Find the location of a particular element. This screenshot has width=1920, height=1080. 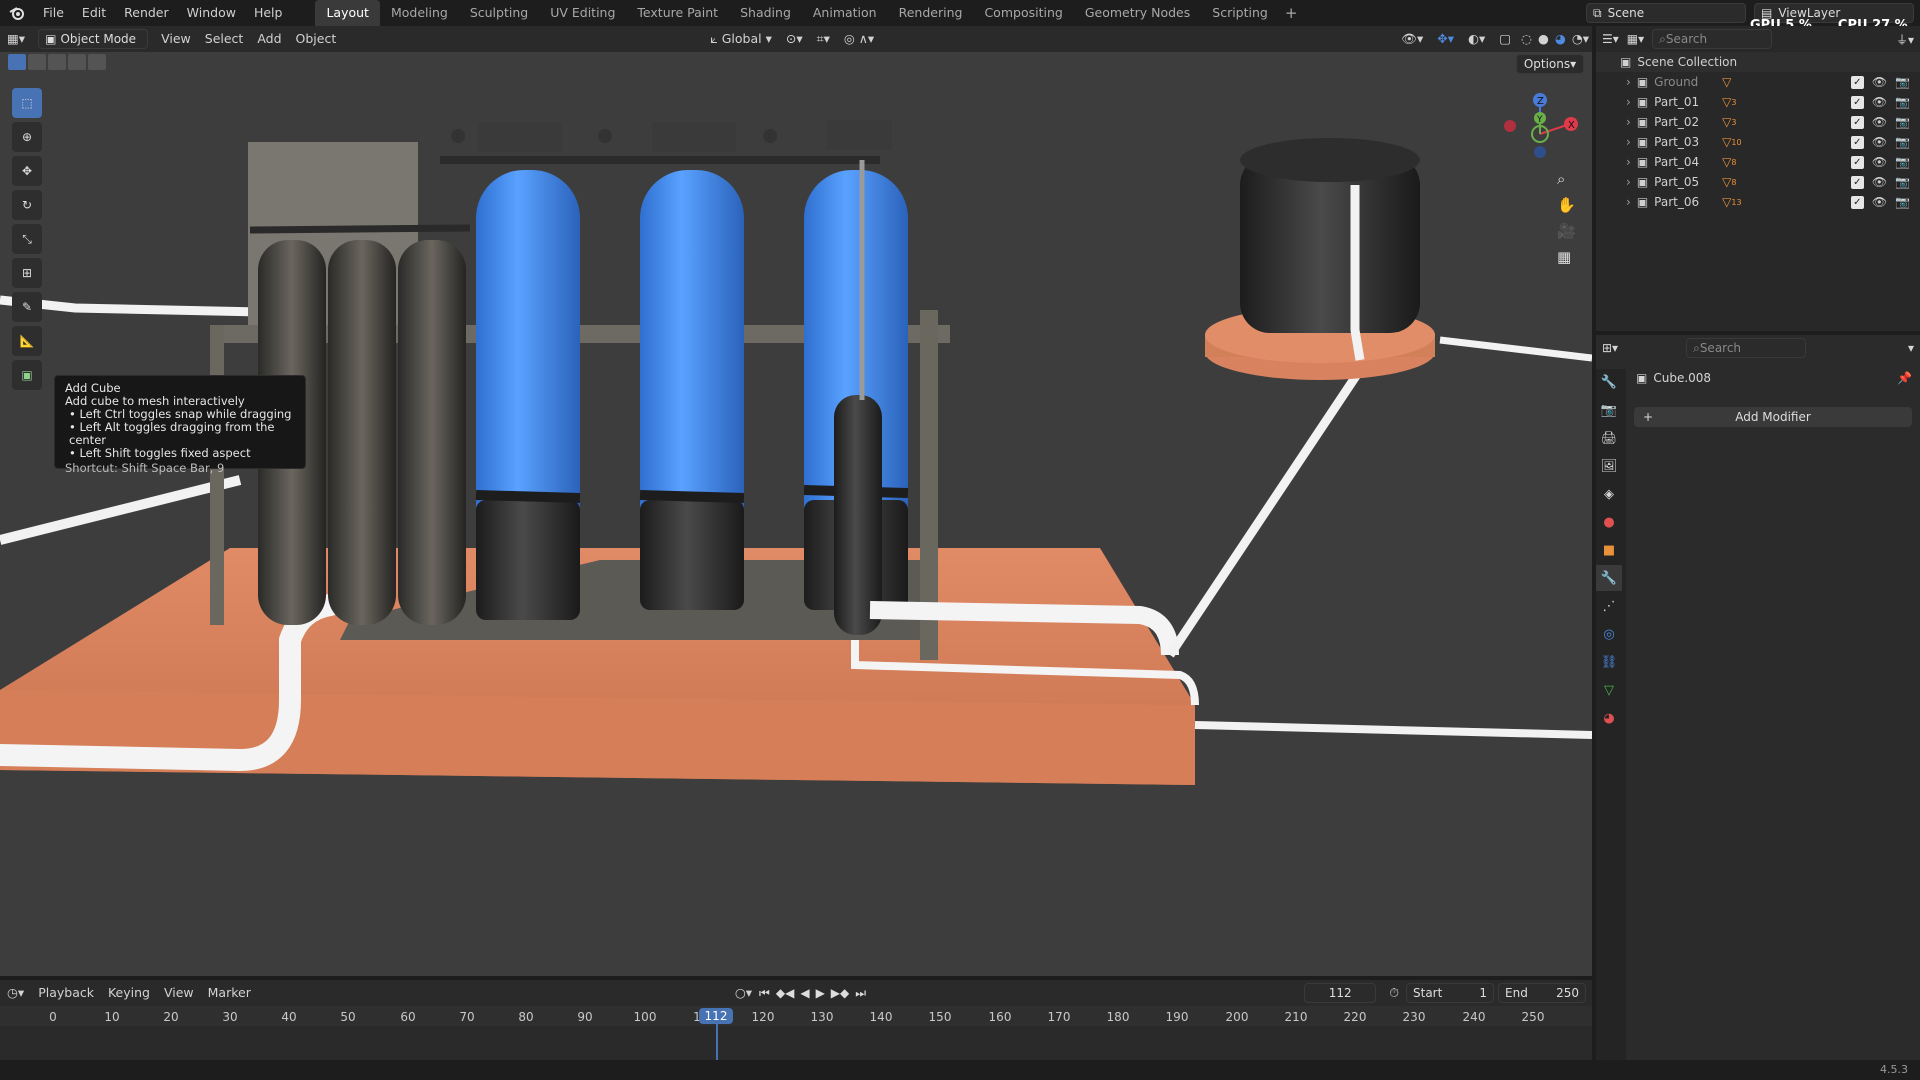

cursor-icon: ⊕ is located at coordinates (27, 137).